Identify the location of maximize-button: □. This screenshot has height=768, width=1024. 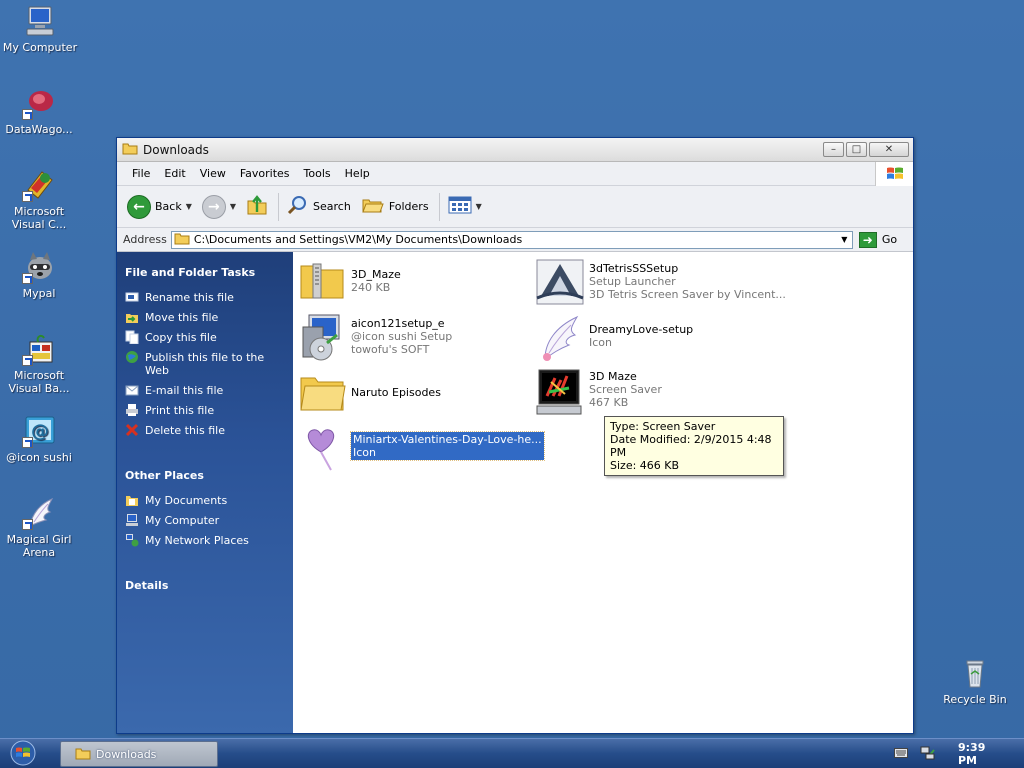
(856, 149).